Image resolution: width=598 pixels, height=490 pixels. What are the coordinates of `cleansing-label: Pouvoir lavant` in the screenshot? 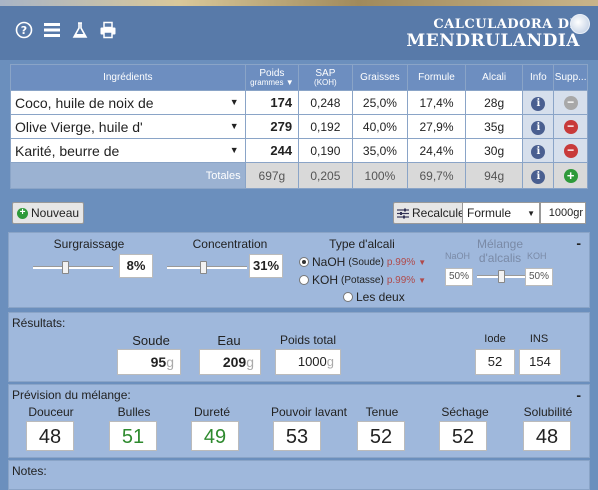 It's located at (309, 412).